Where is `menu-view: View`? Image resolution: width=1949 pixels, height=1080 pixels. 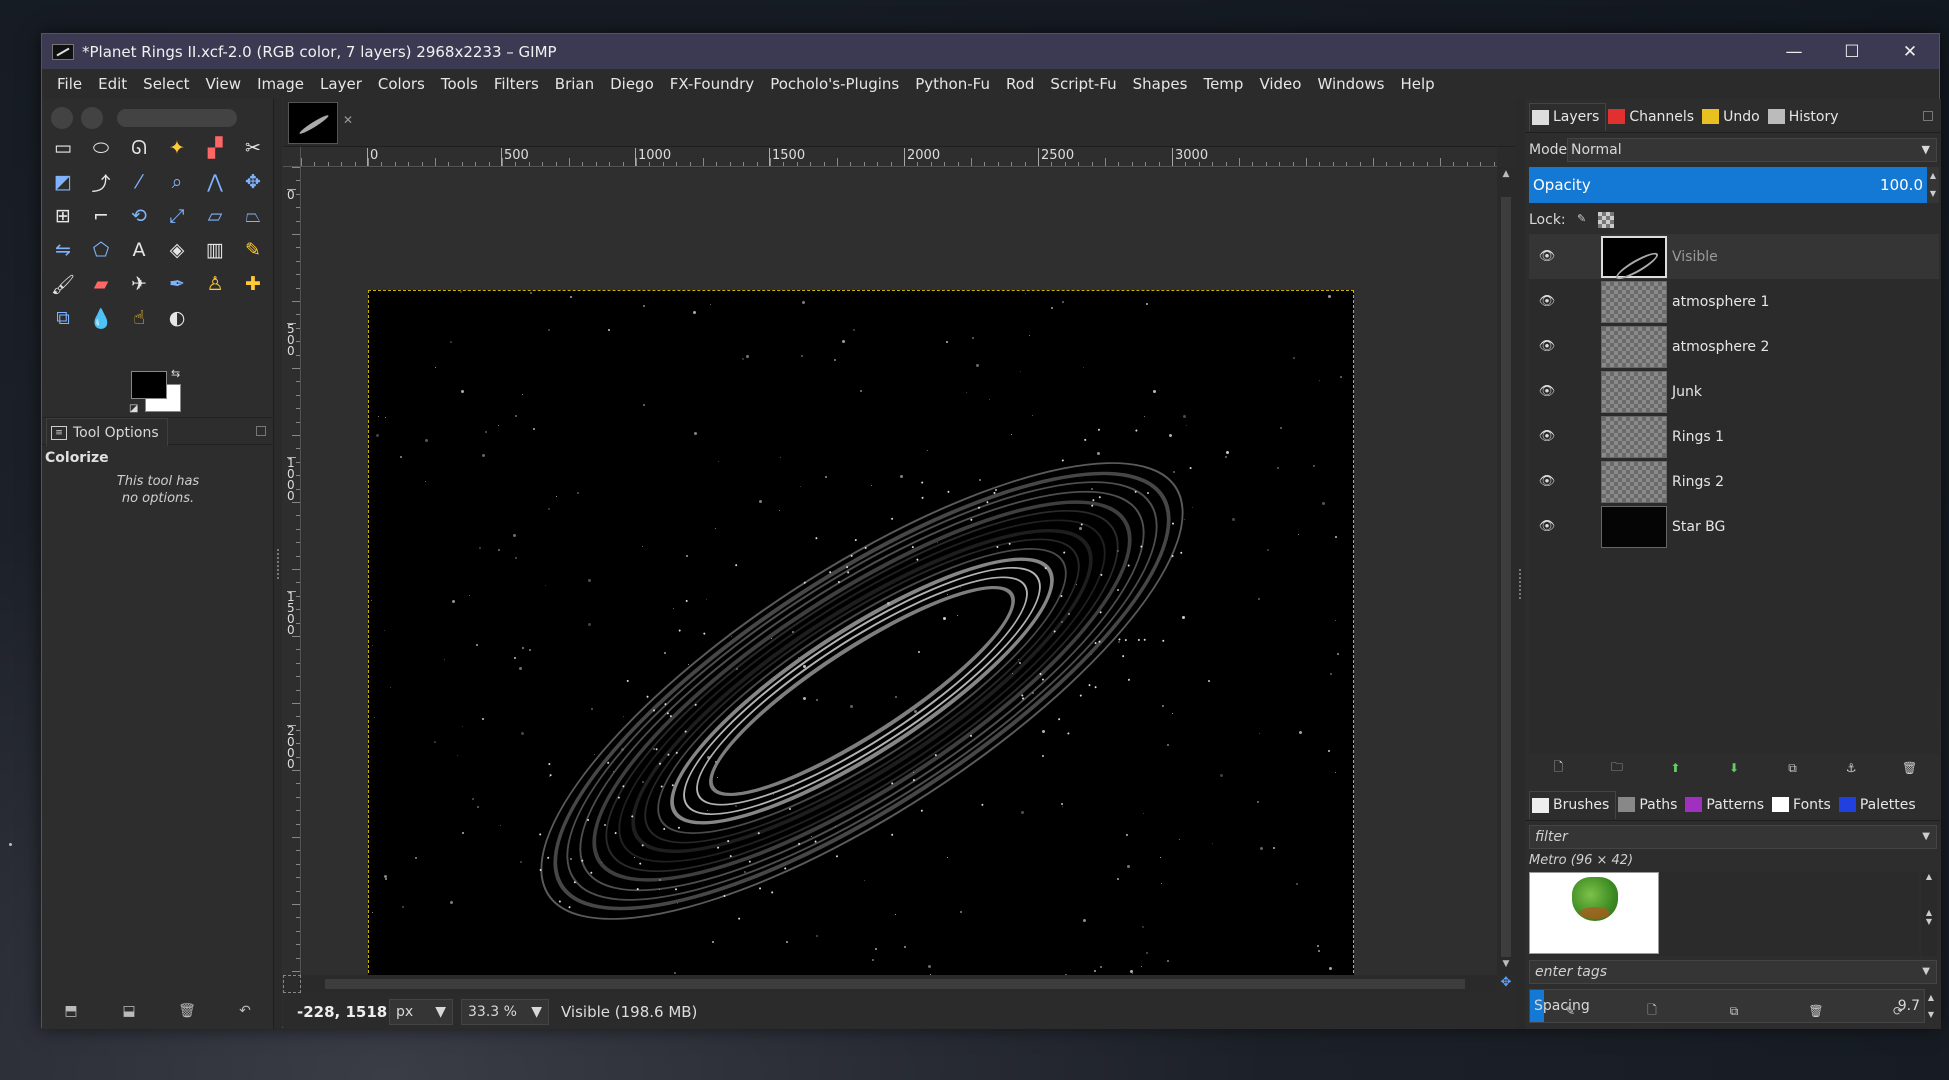 menu-view: View is located at coordinates (223, 84).